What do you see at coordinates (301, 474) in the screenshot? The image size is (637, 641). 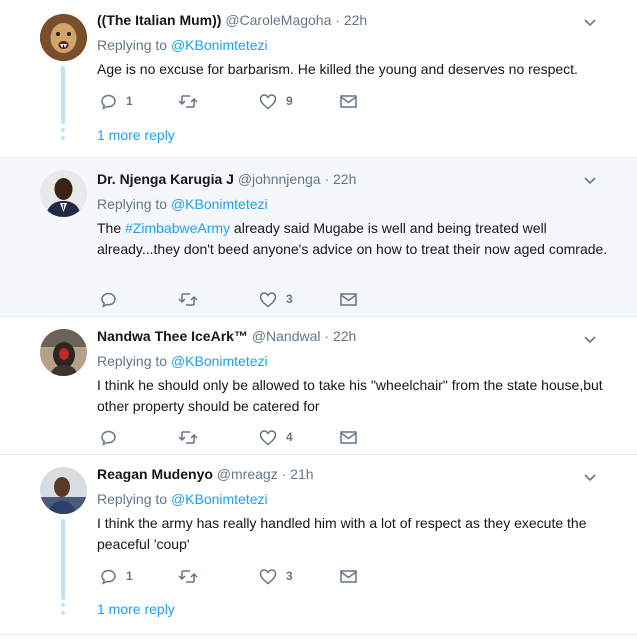 I see `timestamp: 21h` at bounding box center [301, 474].